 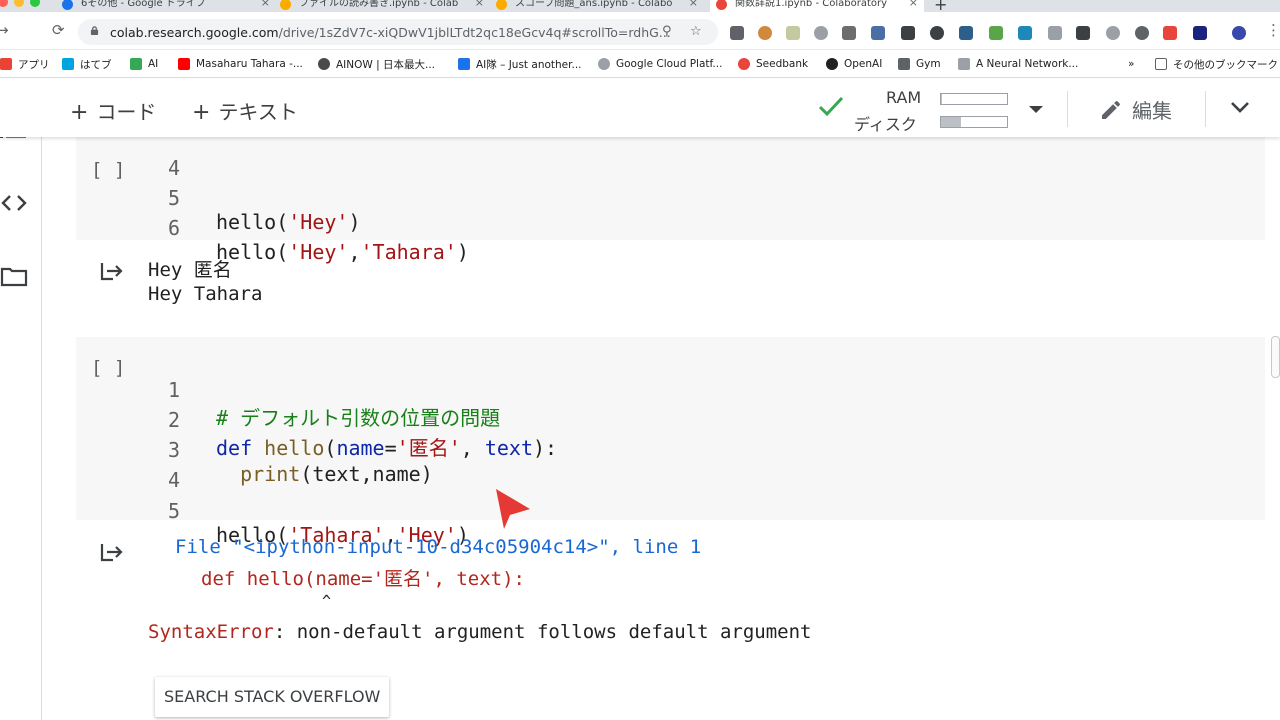 What do you see at coordinates (1170, 33) in the screenshot?
I see `pdf-extension-icon` at bounding box center [1170, 33].